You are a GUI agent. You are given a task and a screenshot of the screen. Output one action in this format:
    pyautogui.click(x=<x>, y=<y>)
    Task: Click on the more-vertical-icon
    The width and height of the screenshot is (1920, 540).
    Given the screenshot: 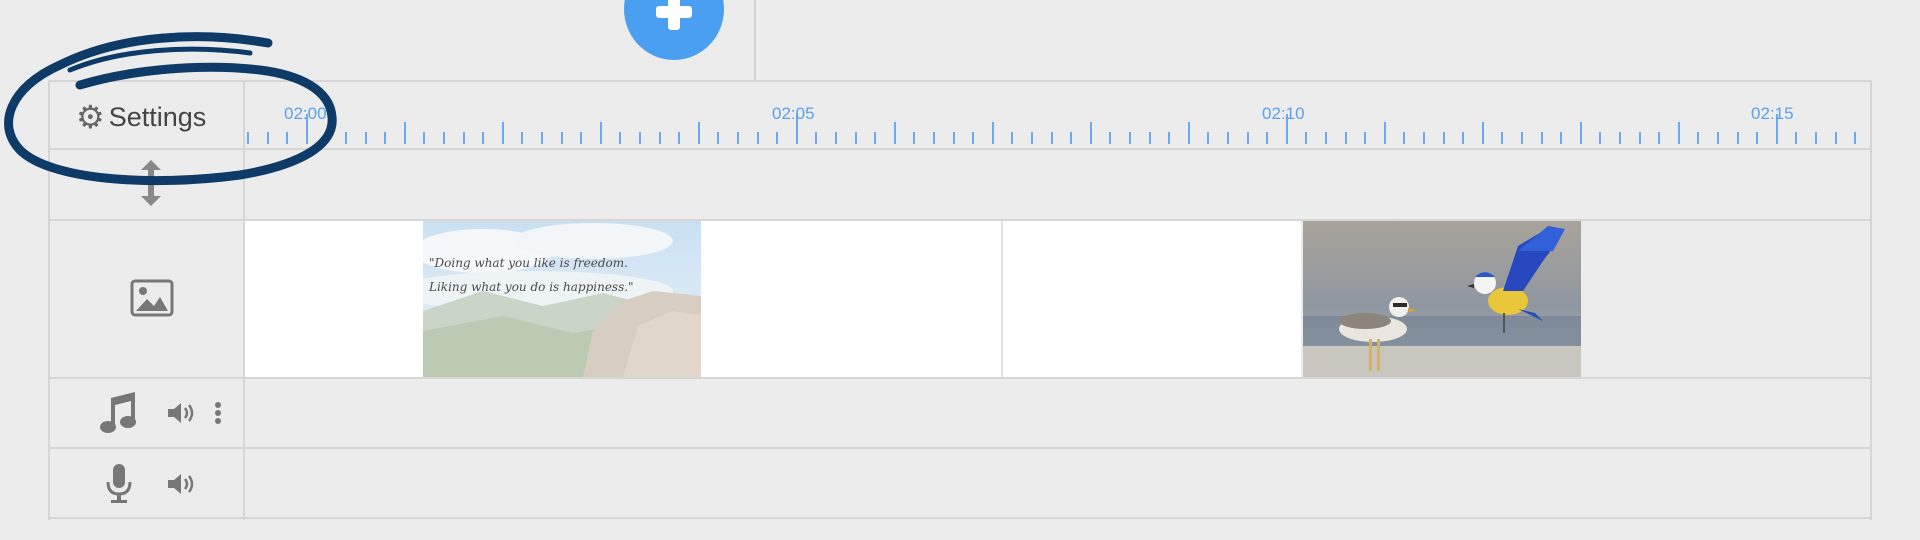 What is the action you would take?
    pyautogui.click(x=218, y=414)
    